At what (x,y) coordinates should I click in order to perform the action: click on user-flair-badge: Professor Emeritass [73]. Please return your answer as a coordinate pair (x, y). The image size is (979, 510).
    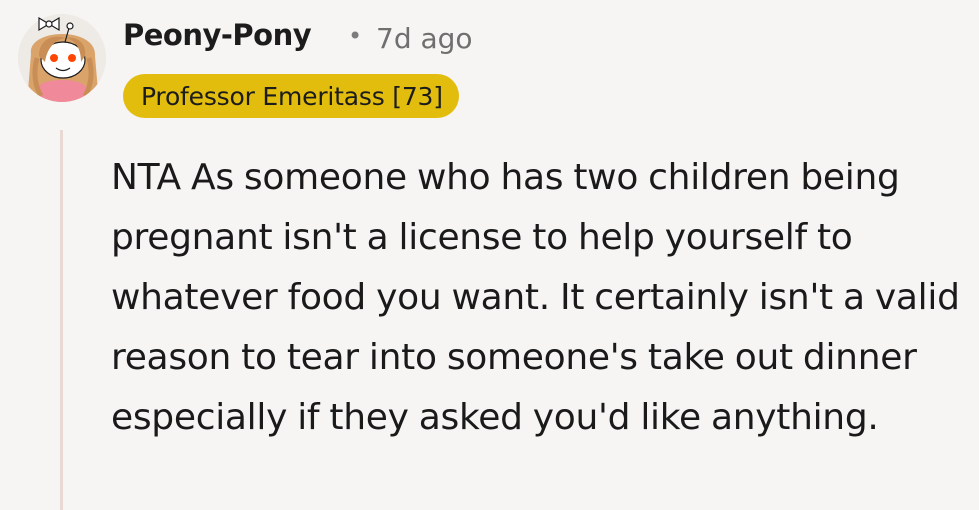
    Looking at the image, I should click on (291, 96).